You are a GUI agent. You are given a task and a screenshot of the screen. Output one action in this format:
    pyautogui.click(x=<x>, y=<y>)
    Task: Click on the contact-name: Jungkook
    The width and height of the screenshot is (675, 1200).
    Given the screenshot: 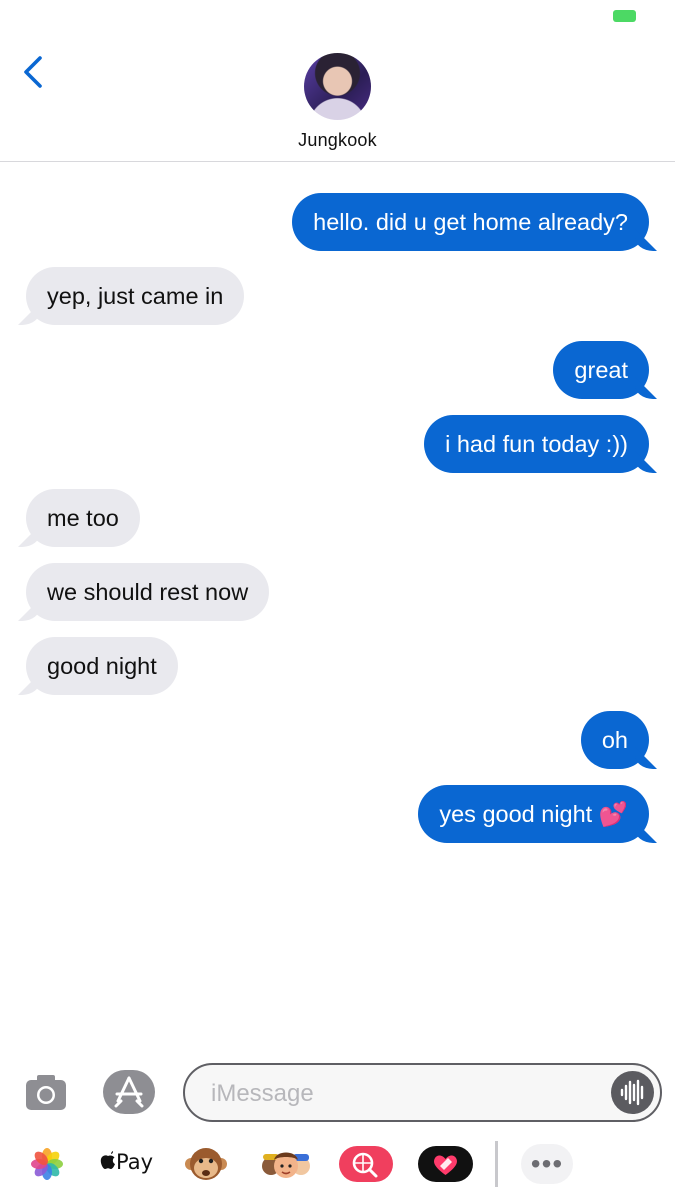 What is the action you would take?
    pyautogui.click(x=337, y=140)
    